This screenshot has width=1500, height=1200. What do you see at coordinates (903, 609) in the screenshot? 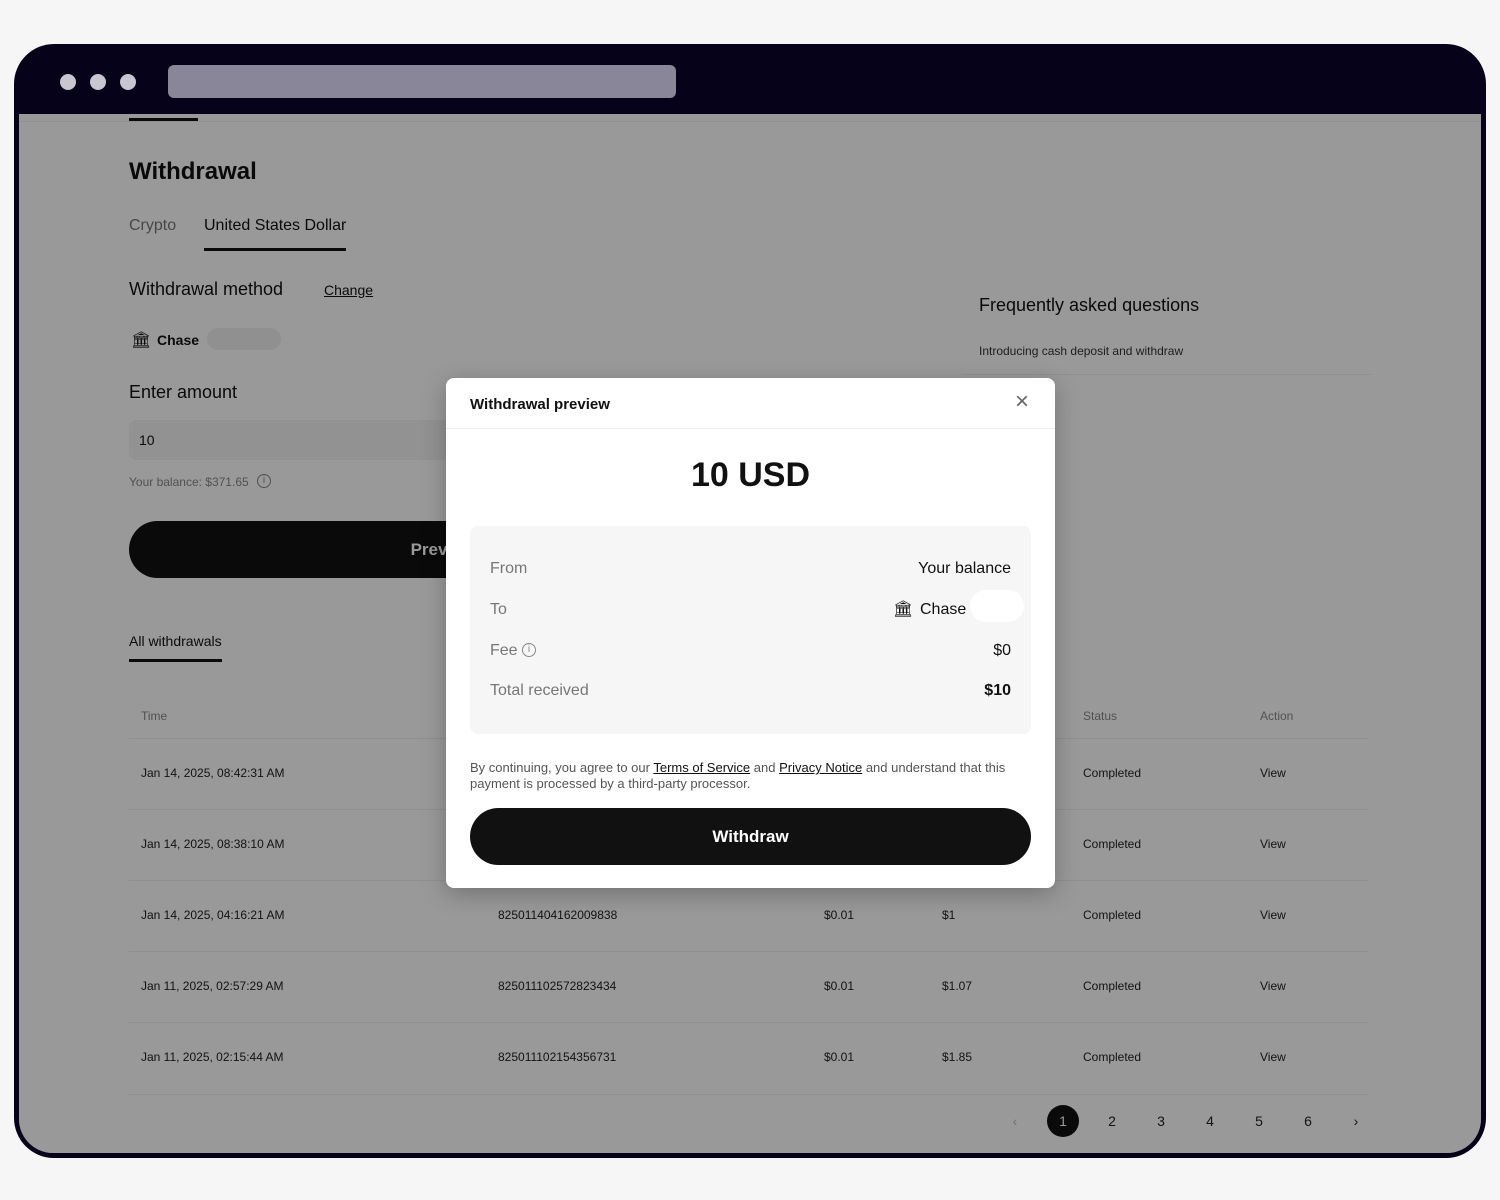
I see `bank-icon: 🏛` at bounding box center [903, 609].